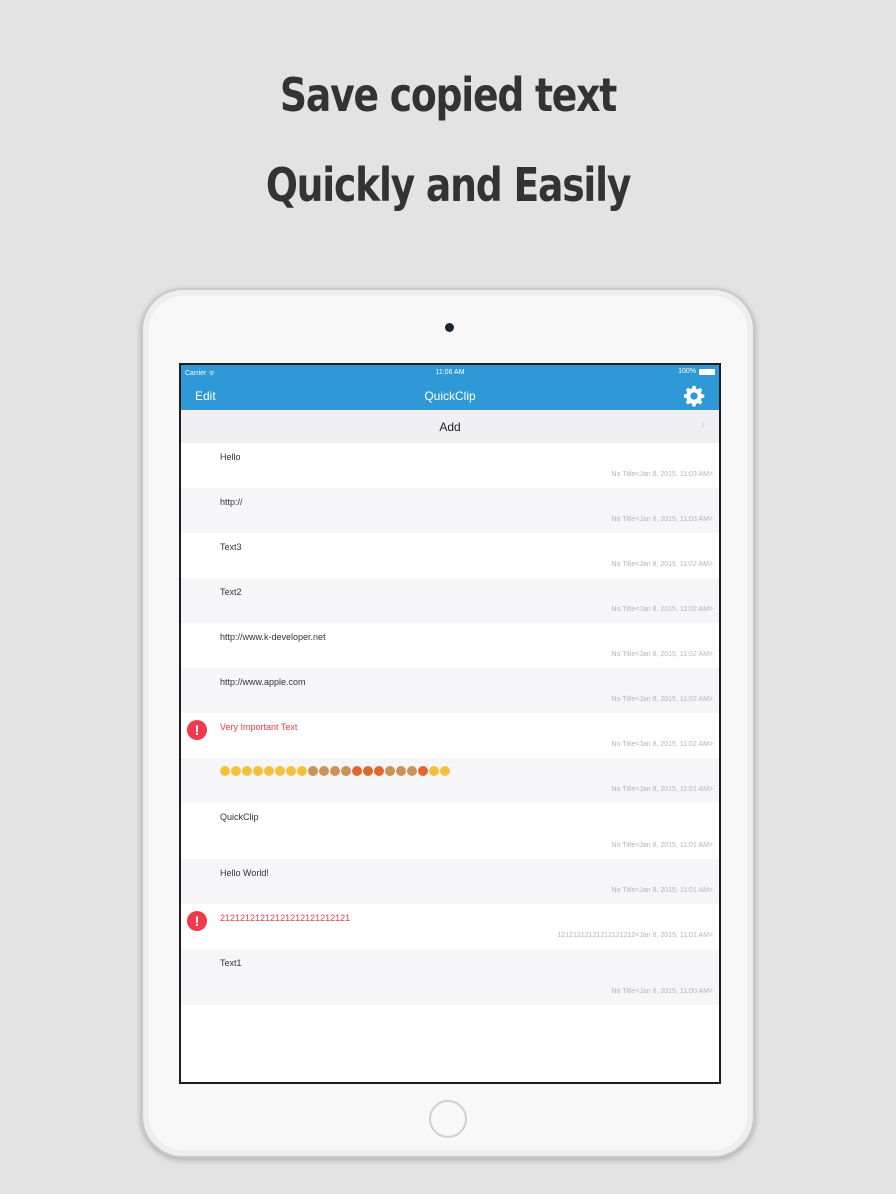 The image size is (896, 1194). Describe the element at coordinates (450, 555) in the screenshot. I see `clip-row: Text3 No Title<Jan 8, 2015, 11:02 AM>` at that location.